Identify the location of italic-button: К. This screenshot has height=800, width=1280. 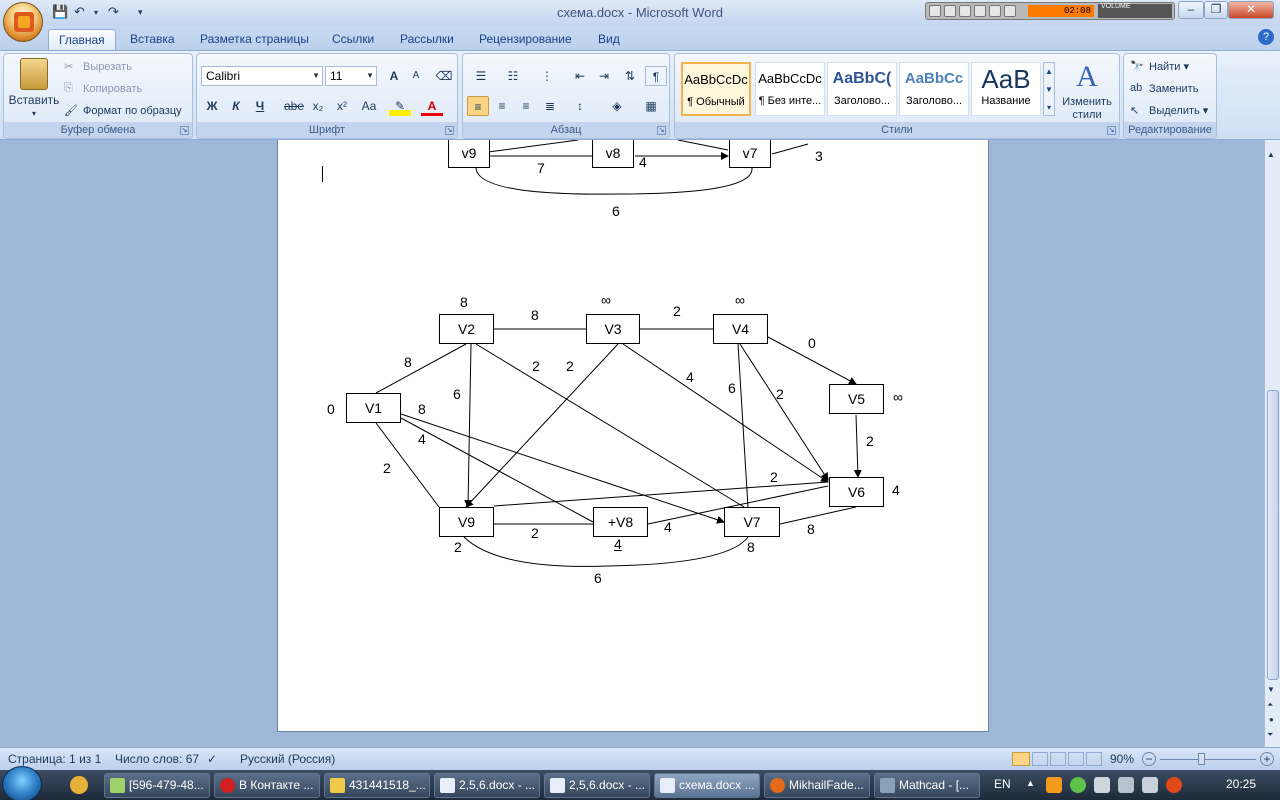
(236, 106).